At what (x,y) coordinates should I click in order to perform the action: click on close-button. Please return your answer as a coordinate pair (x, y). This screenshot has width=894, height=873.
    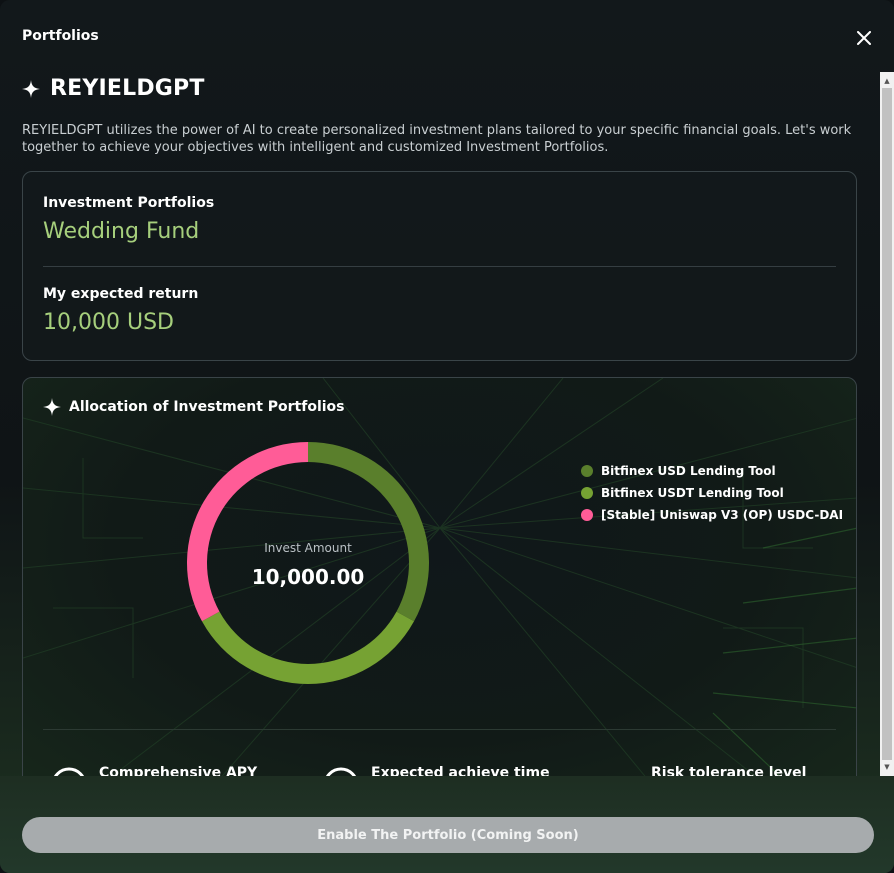
    Looking at the image, I should click on (864, 38).